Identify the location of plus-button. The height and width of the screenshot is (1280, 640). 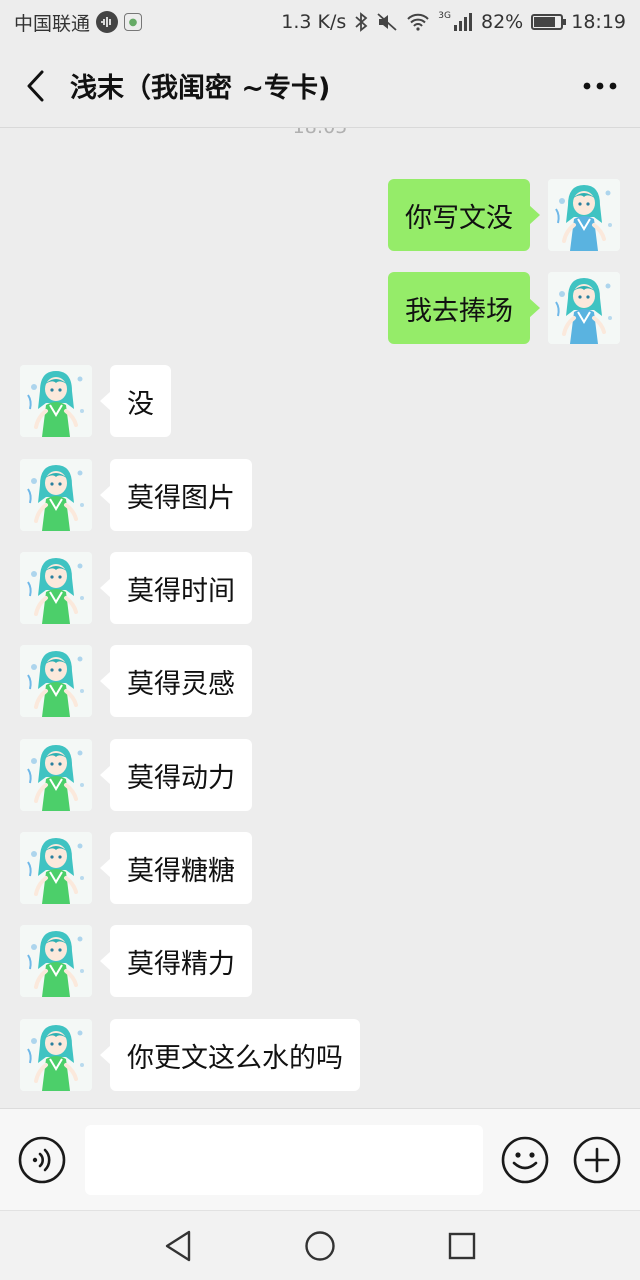
(597, 1160).